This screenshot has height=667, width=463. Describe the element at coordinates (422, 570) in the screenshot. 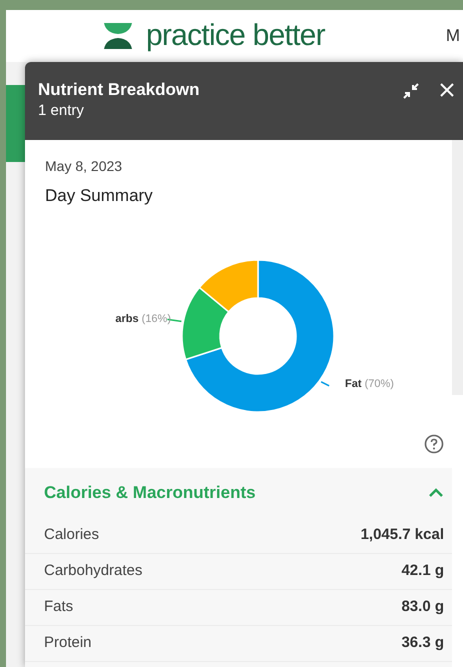

I see `nutrient-value: 42.1 g` at that location.